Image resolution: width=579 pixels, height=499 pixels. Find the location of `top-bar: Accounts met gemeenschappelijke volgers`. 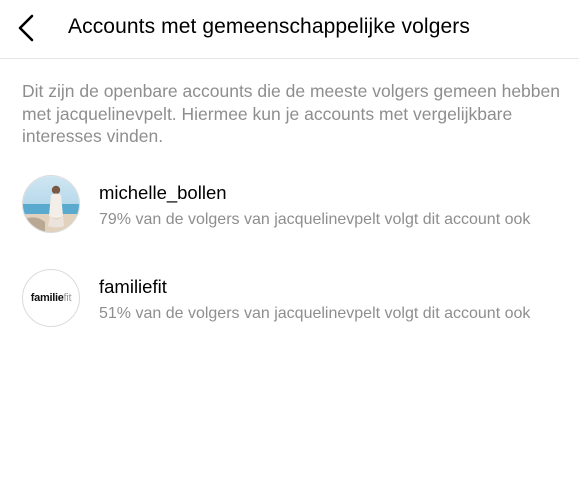

top-bar: Accounts met gemeenschappelijke volgers is located at coordinates (289, 29).